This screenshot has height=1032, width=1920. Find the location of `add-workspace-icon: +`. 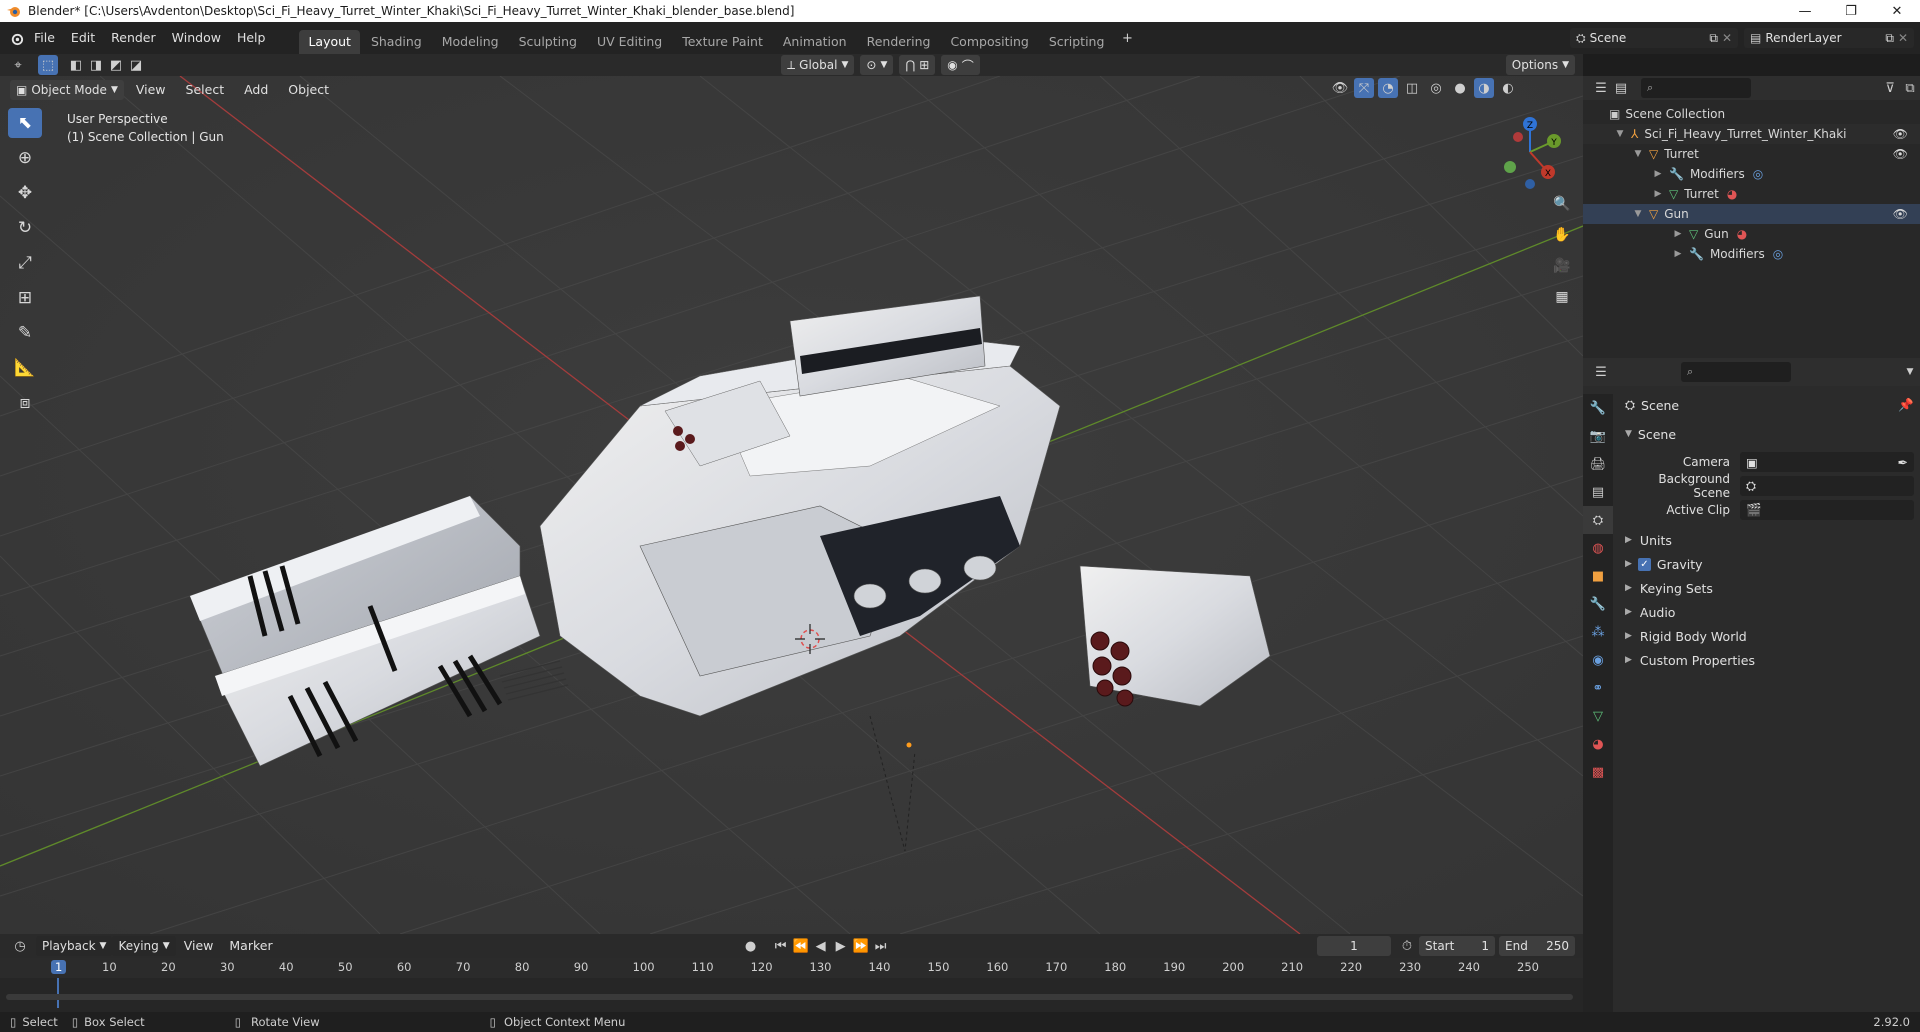

add-workspace-icon: + is located at coordinates (1127, 38).